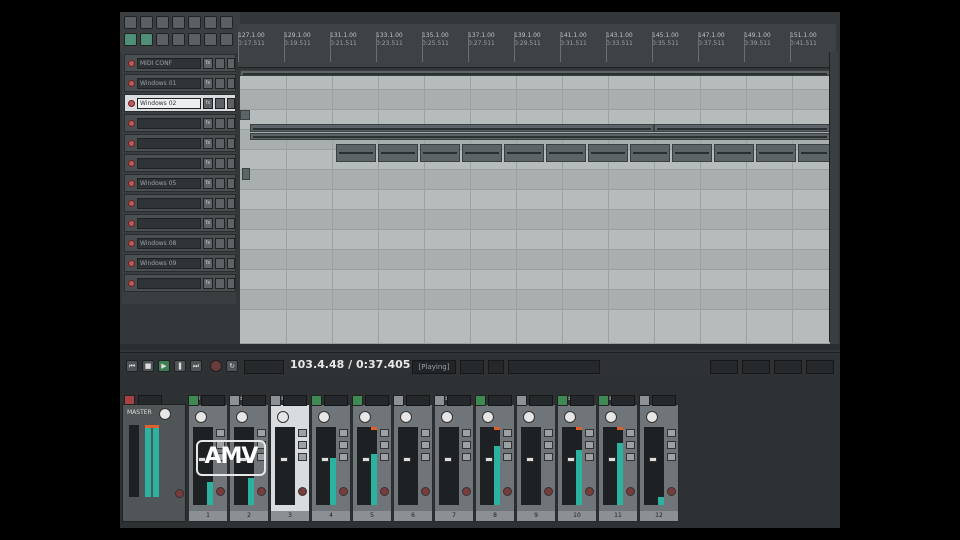 The height and width of the screenshot is (540, 960). What do you see at coordinates (179, 493) in the screenshot?
I see `master-fx-button` at bounding box center [179, 493].